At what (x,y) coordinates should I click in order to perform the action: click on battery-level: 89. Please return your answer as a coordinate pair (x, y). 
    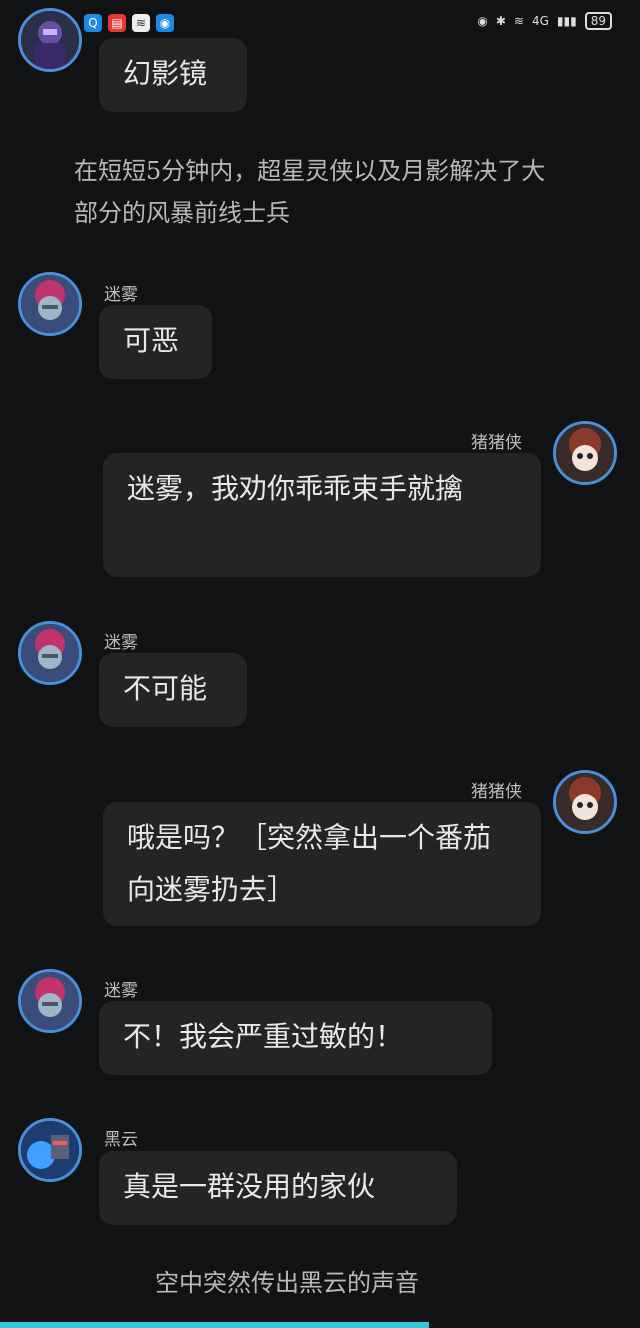
    Looking at the image, I should click on (598, 21).